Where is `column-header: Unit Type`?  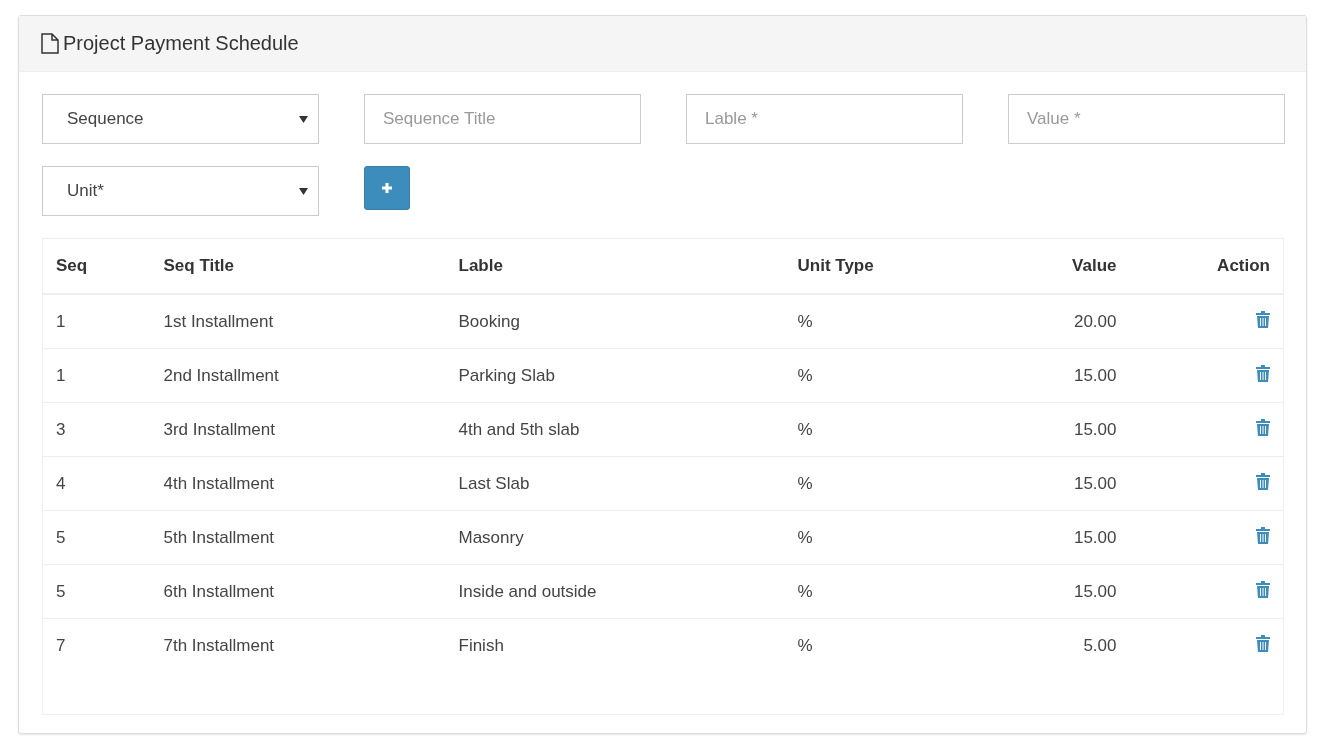 column-header: Unit Type is located at coordinates (884, 266).